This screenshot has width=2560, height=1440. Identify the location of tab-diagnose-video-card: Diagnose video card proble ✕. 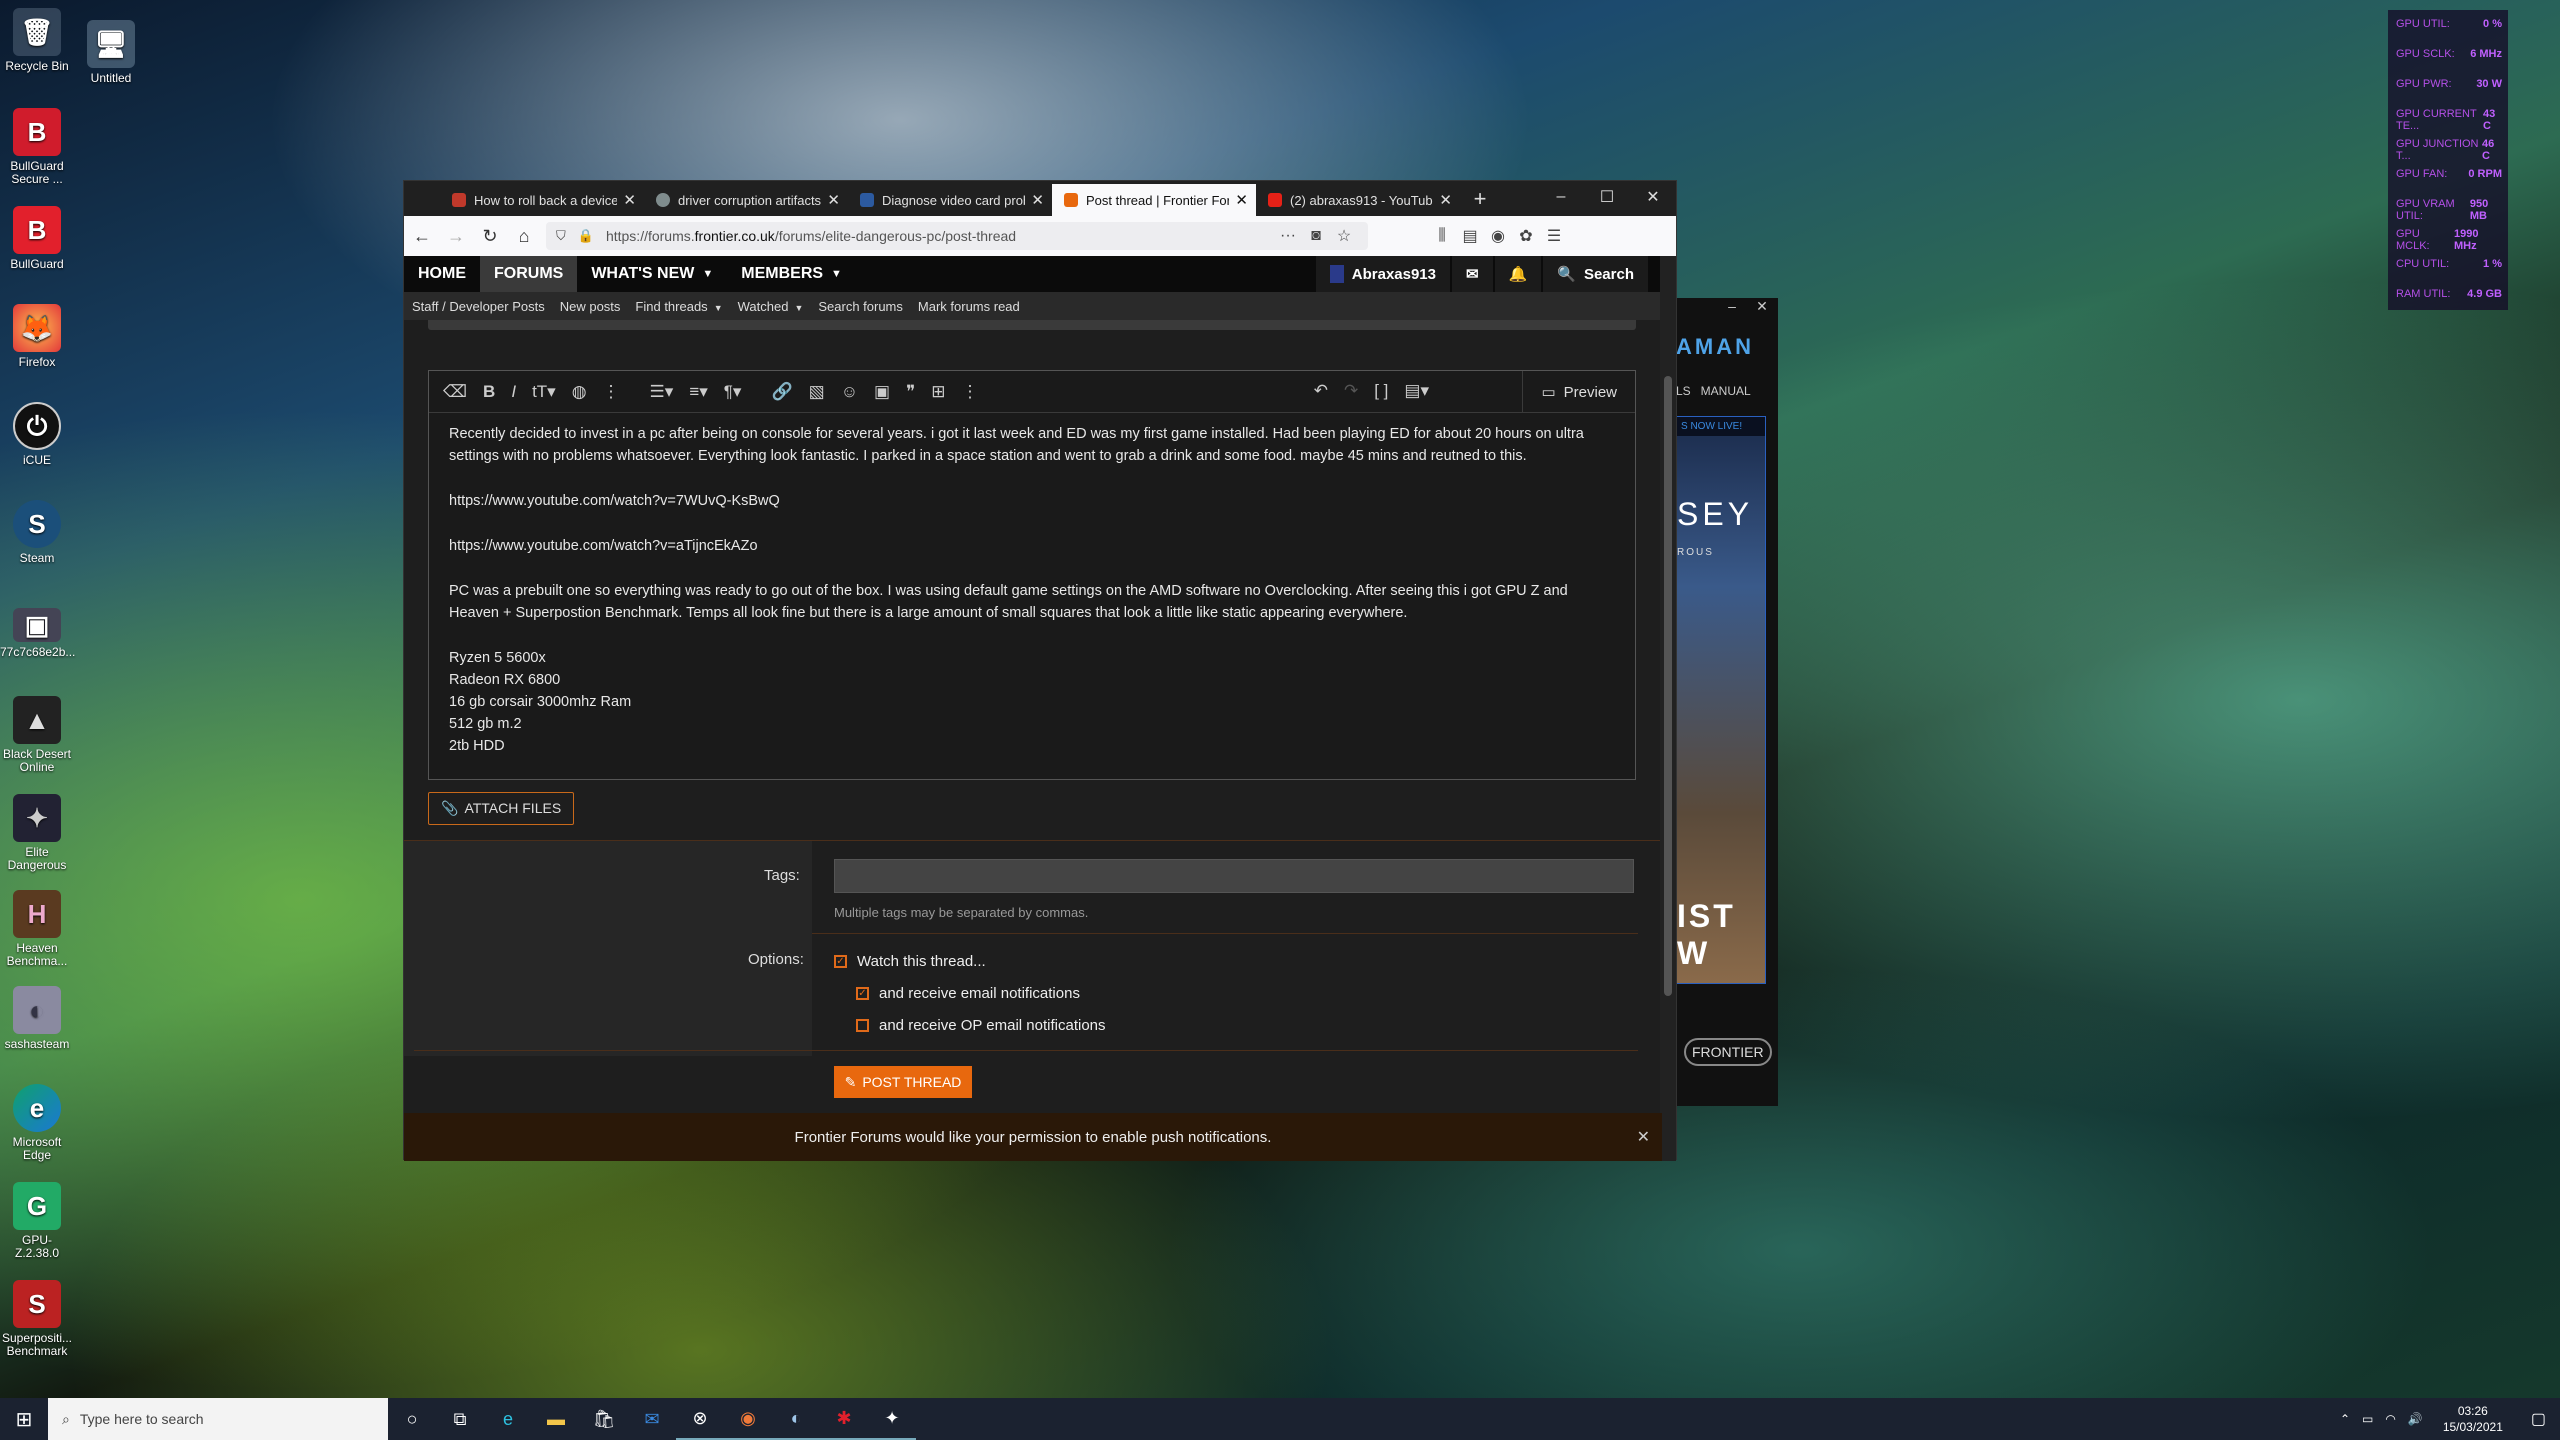
(950, 200).